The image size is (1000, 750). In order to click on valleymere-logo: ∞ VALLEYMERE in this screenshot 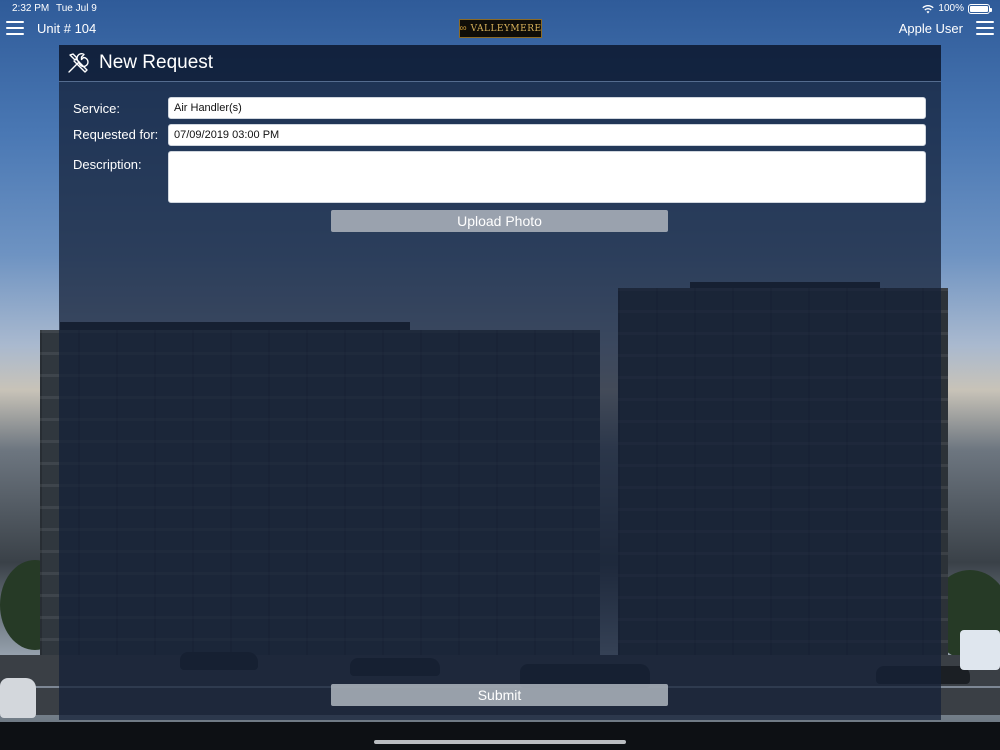, I will do `click(500, 28)`.